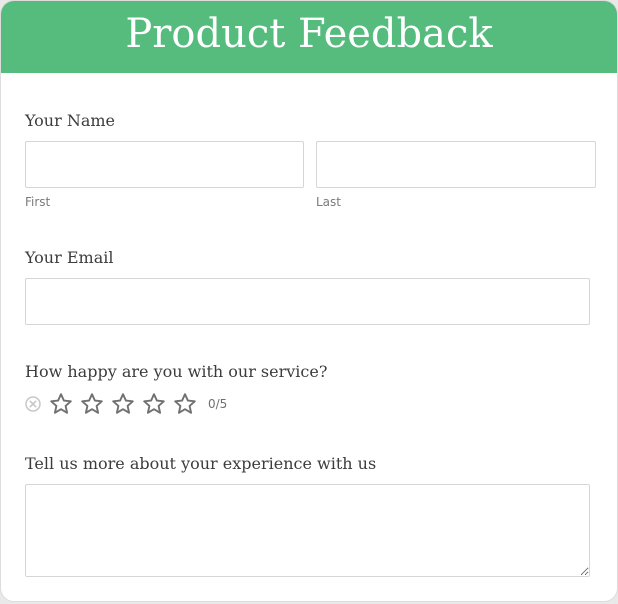 Image resolution: width=618 pixels, height=604 pixels. I want to click on rating-count: 0/5, so click(218, 404).